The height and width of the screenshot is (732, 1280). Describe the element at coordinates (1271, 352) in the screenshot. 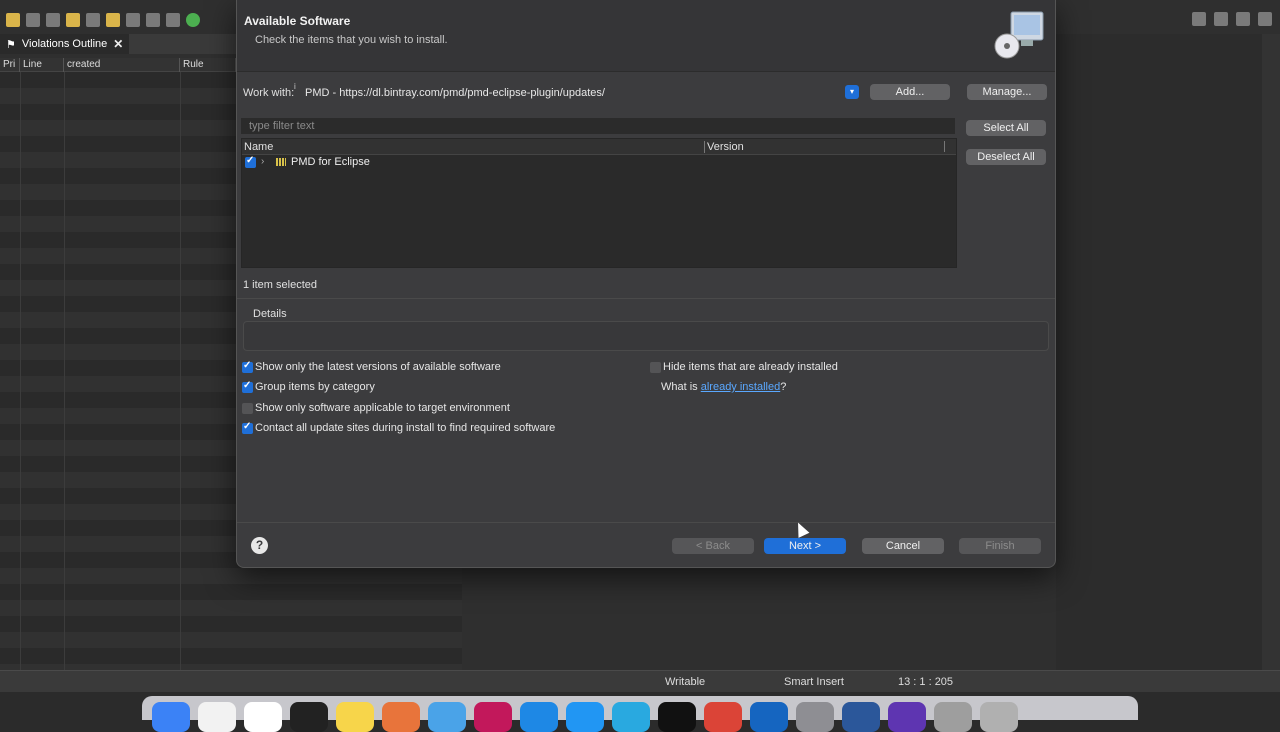

I see `right-trim` at that location.